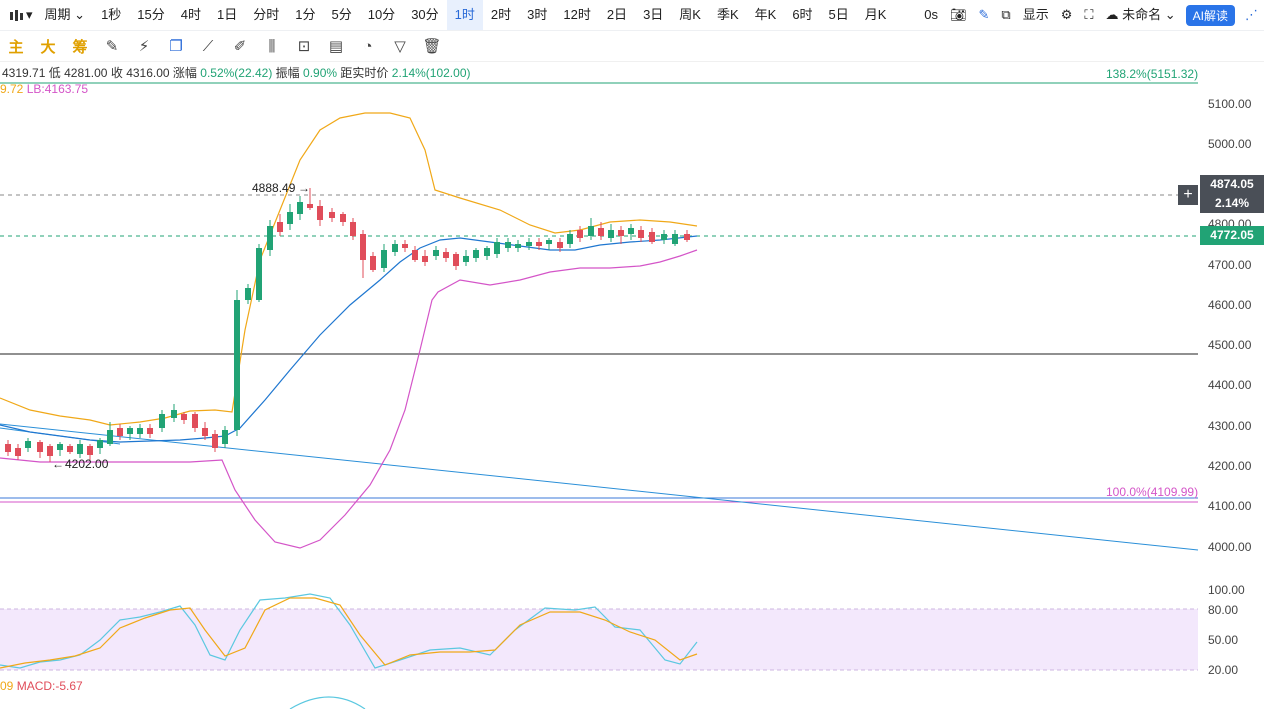  Describe the element at coordinates (1223, 670) in the screenshot. I see `osc-tick-3: 20.00` at that location.